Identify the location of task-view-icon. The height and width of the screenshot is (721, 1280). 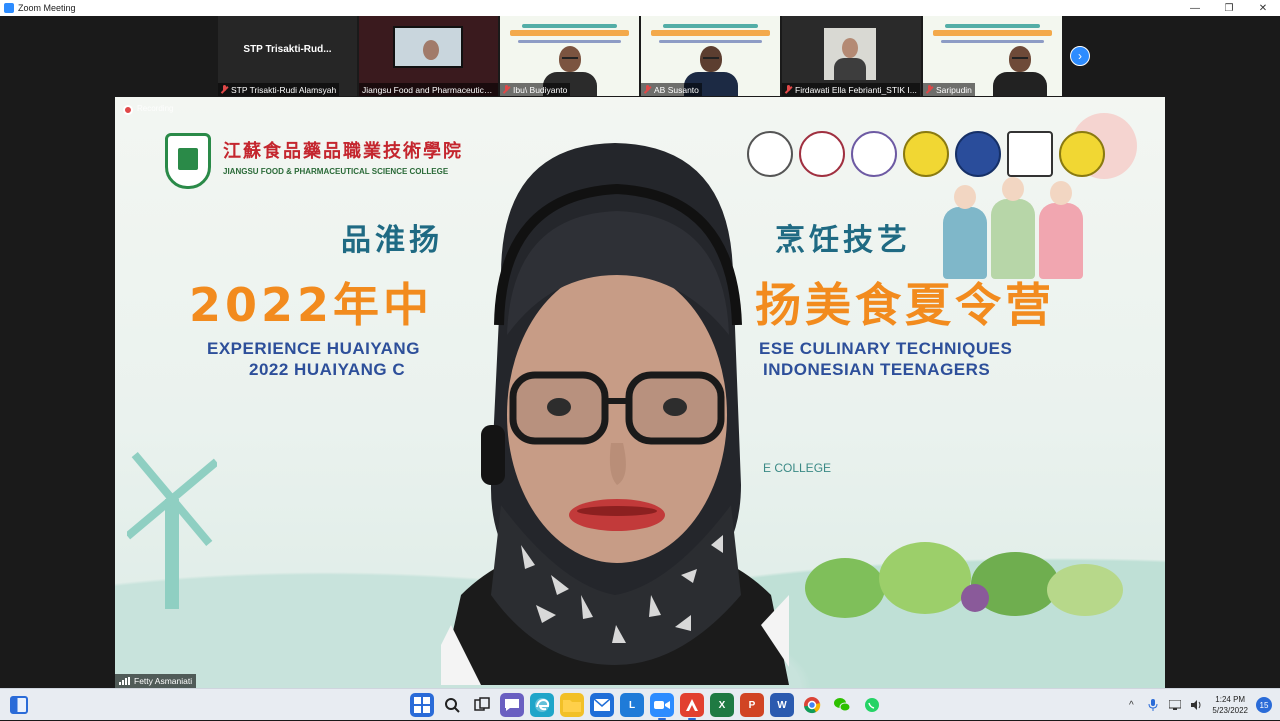
(482, 705).